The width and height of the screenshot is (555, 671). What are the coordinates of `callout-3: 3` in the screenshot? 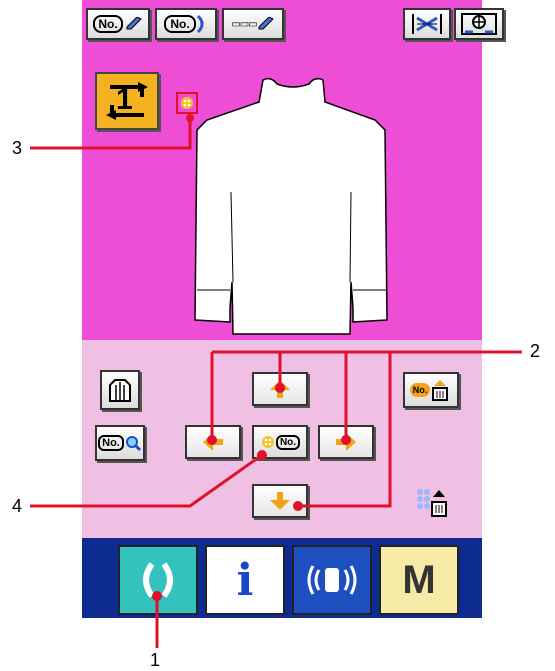 It's located at (17, 148).